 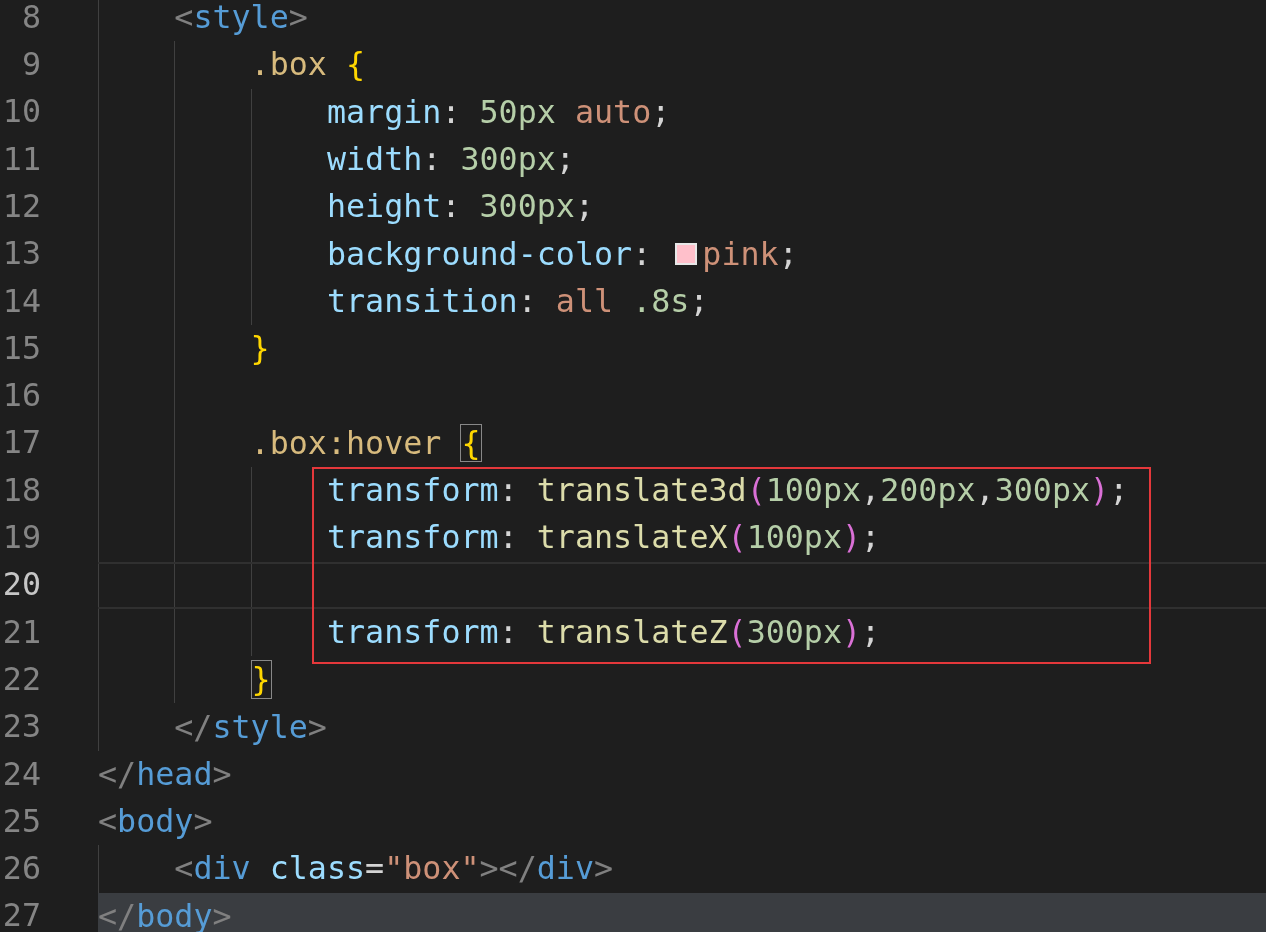 What do you see at coordinates (498, 112) in the screenshot?
I see `code-line: margin: 50px auto;` at bounding box center [498, 112].